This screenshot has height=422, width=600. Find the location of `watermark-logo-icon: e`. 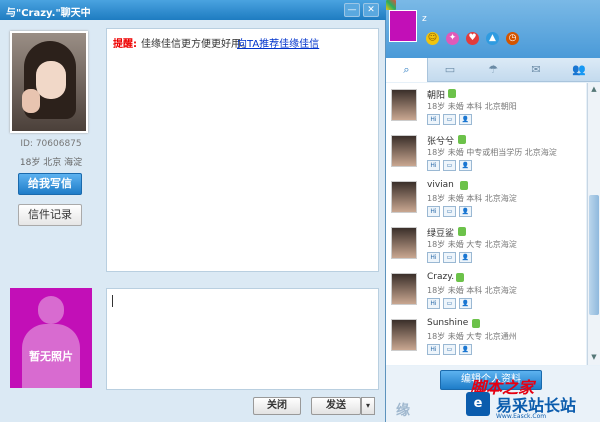

watermark-logo-icon: e is located at coordinates (478, 404).